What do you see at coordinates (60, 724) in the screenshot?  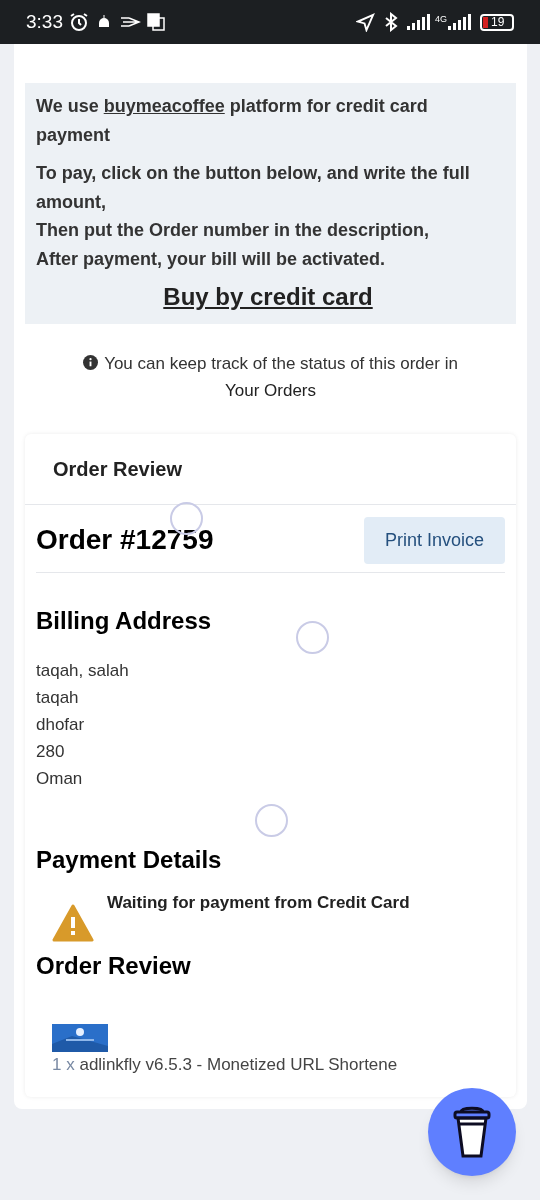 I see `address-line: dhofar` at bounding box center [60, 724].